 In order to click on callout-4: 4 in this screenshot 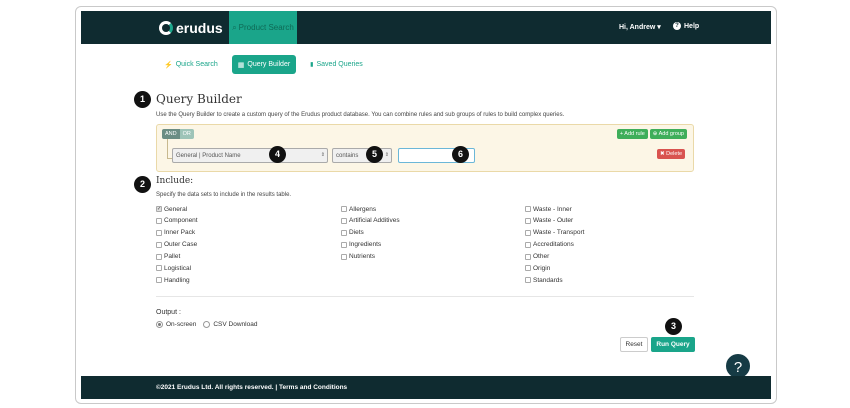, I will do `click(277, 154)`.